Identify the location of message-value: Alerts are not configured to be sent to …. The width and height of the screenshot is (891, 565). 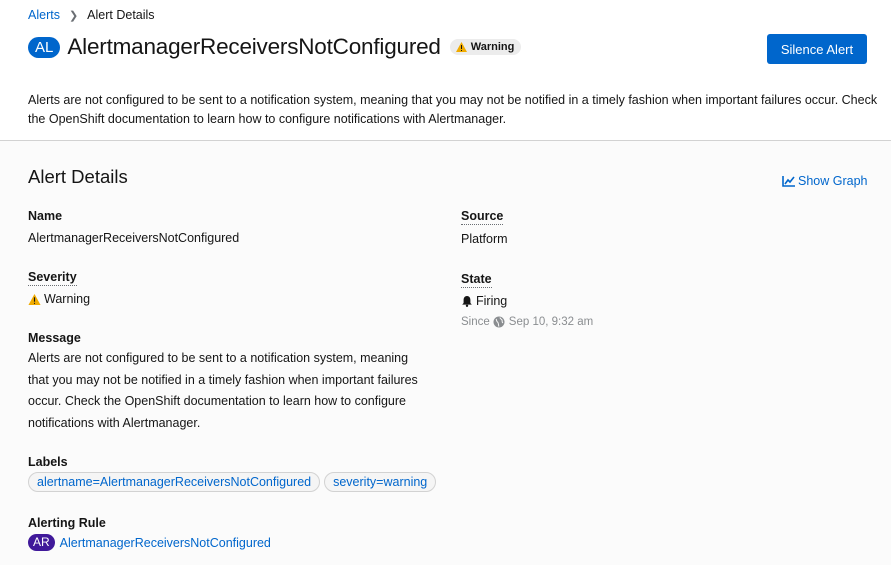
(223, 390).